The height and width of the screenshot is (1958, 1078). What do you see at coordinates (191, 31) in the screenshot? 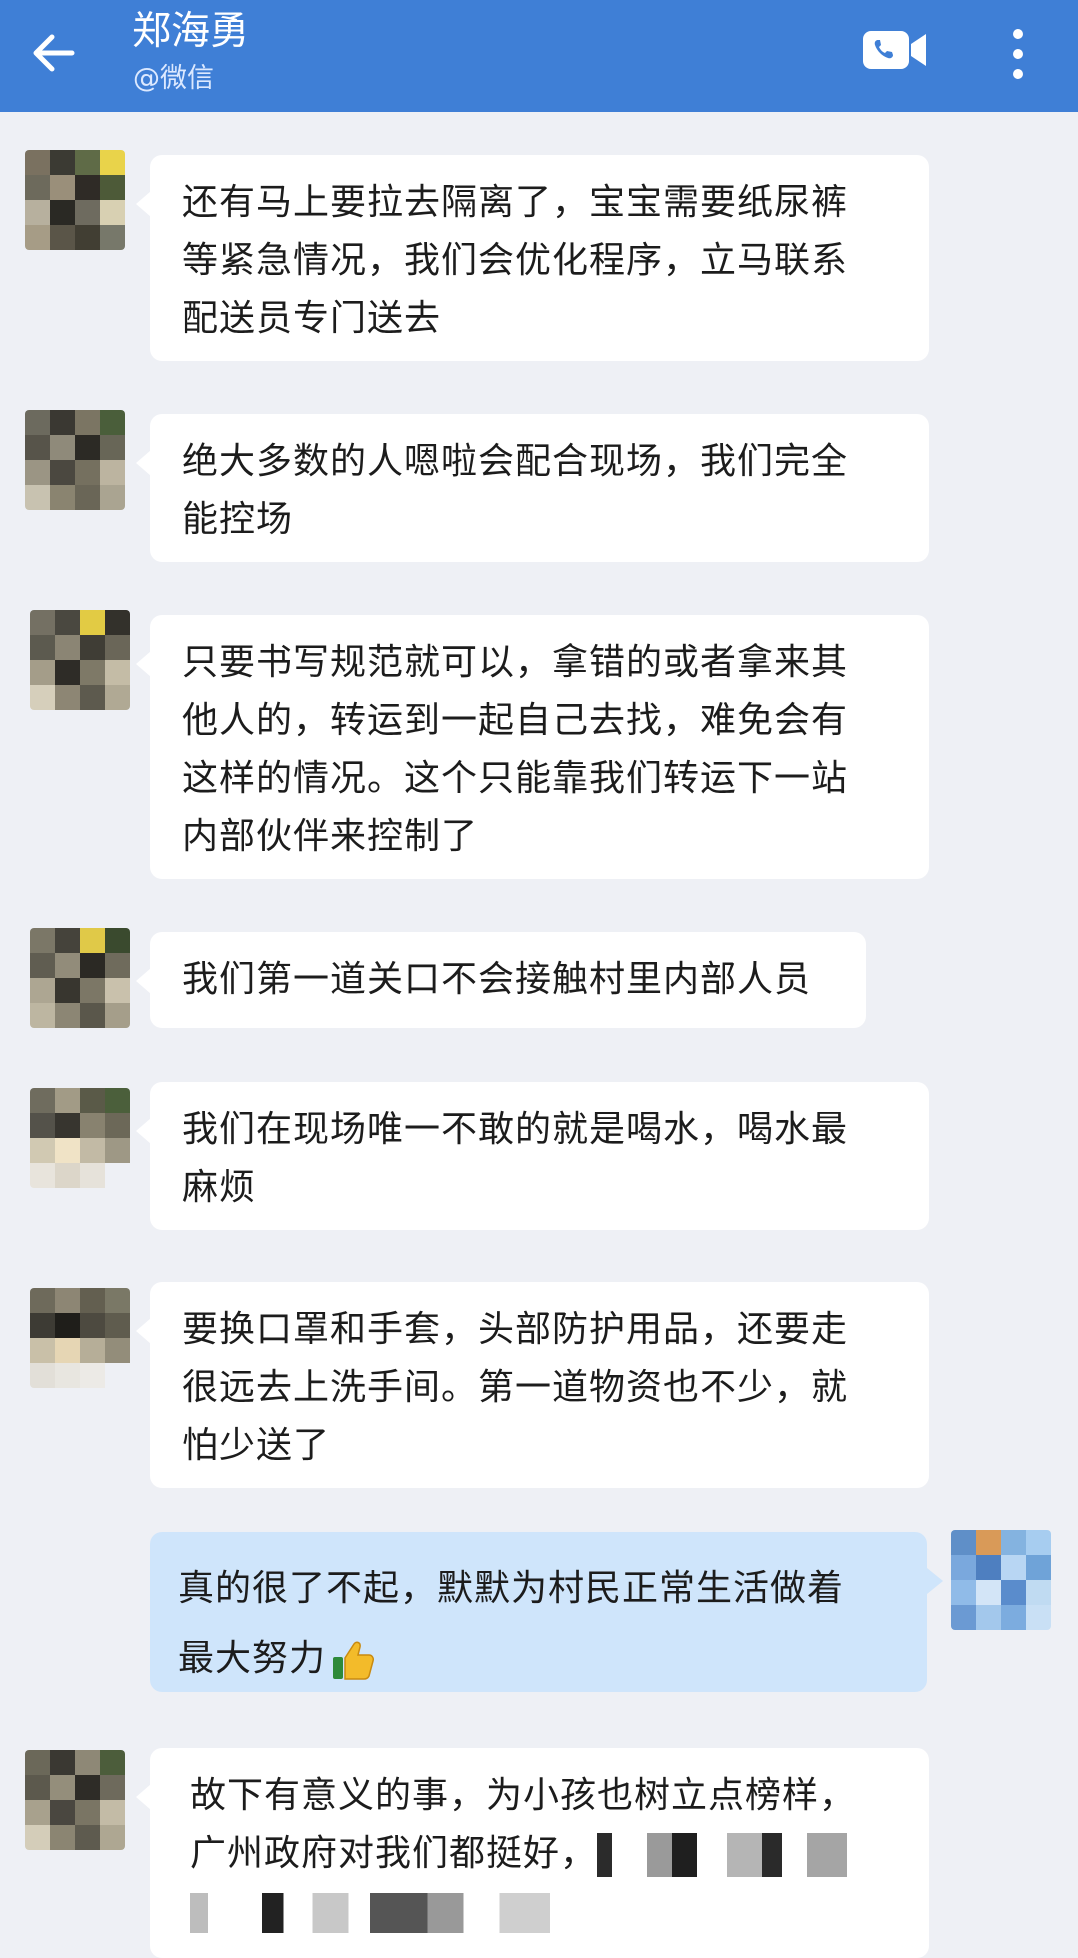
I see `contact-name: 郑海勇` at bounding box center [191, 31].